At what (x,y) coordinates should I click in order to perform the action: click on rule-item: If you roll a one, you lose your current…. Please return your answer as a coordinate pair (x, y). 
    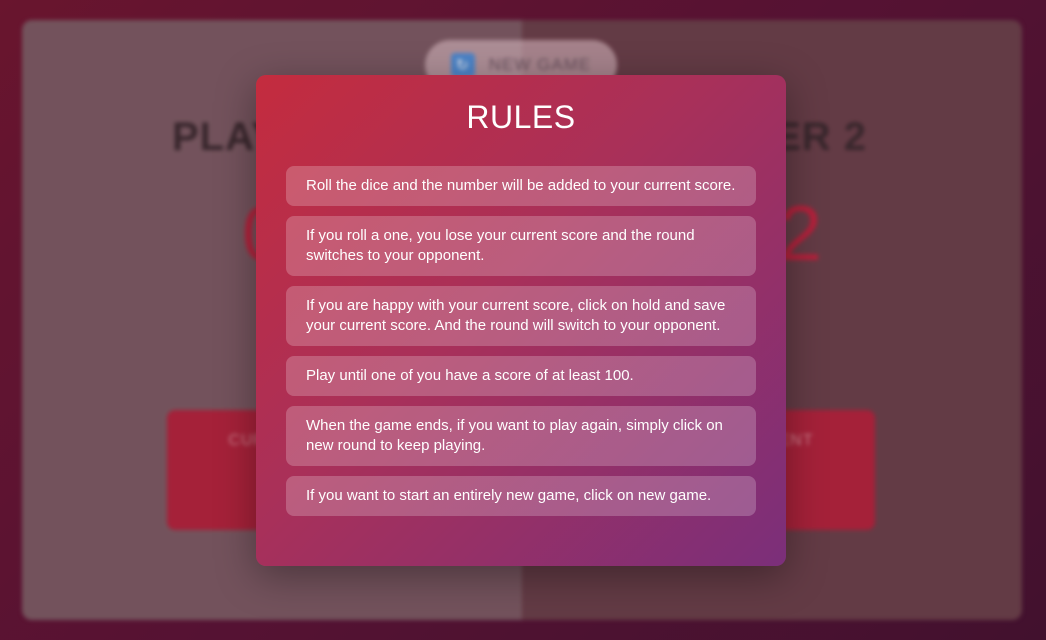
    Looking at the image, I should click on (521, 246).